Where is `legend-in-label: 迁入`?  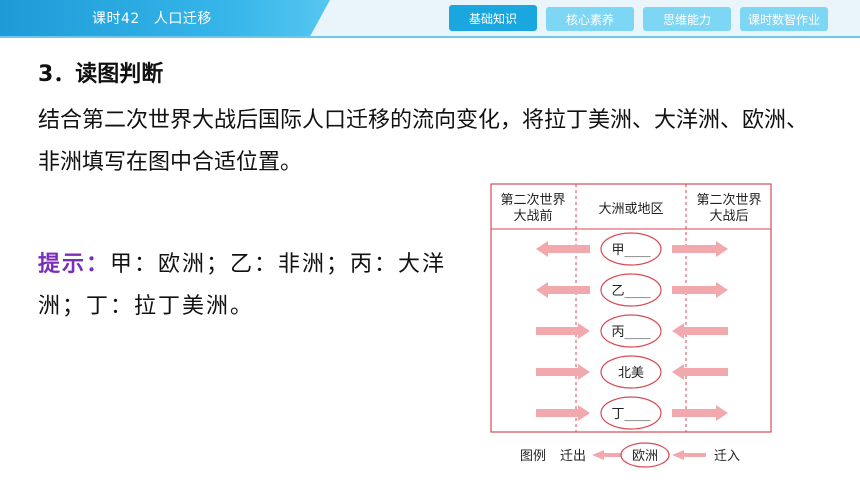
legend-in-label: 迁入 is located at coordinates (727, 456).